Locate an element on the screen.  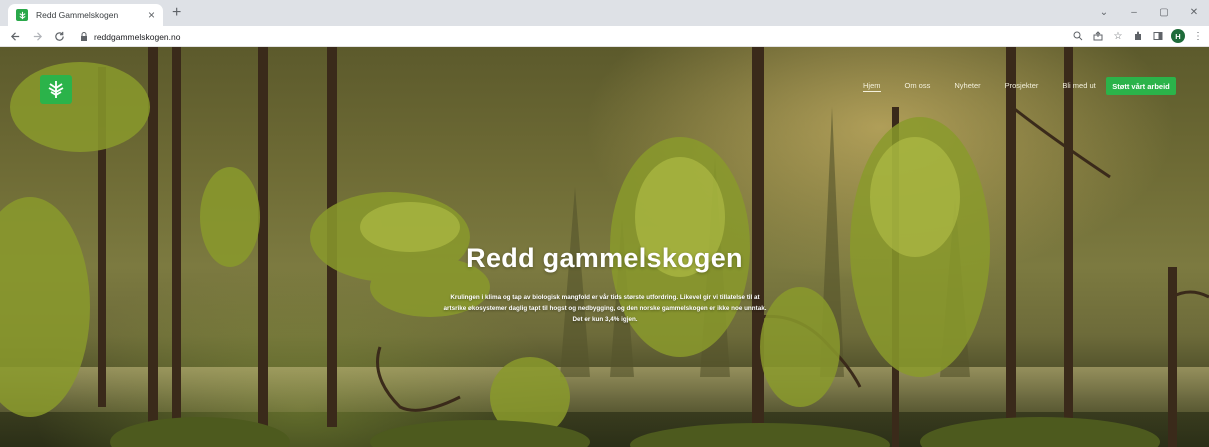
browser-toolbar: reddgammelskogen.no ☆ H ⋮ is located at coordinates (604, 36).